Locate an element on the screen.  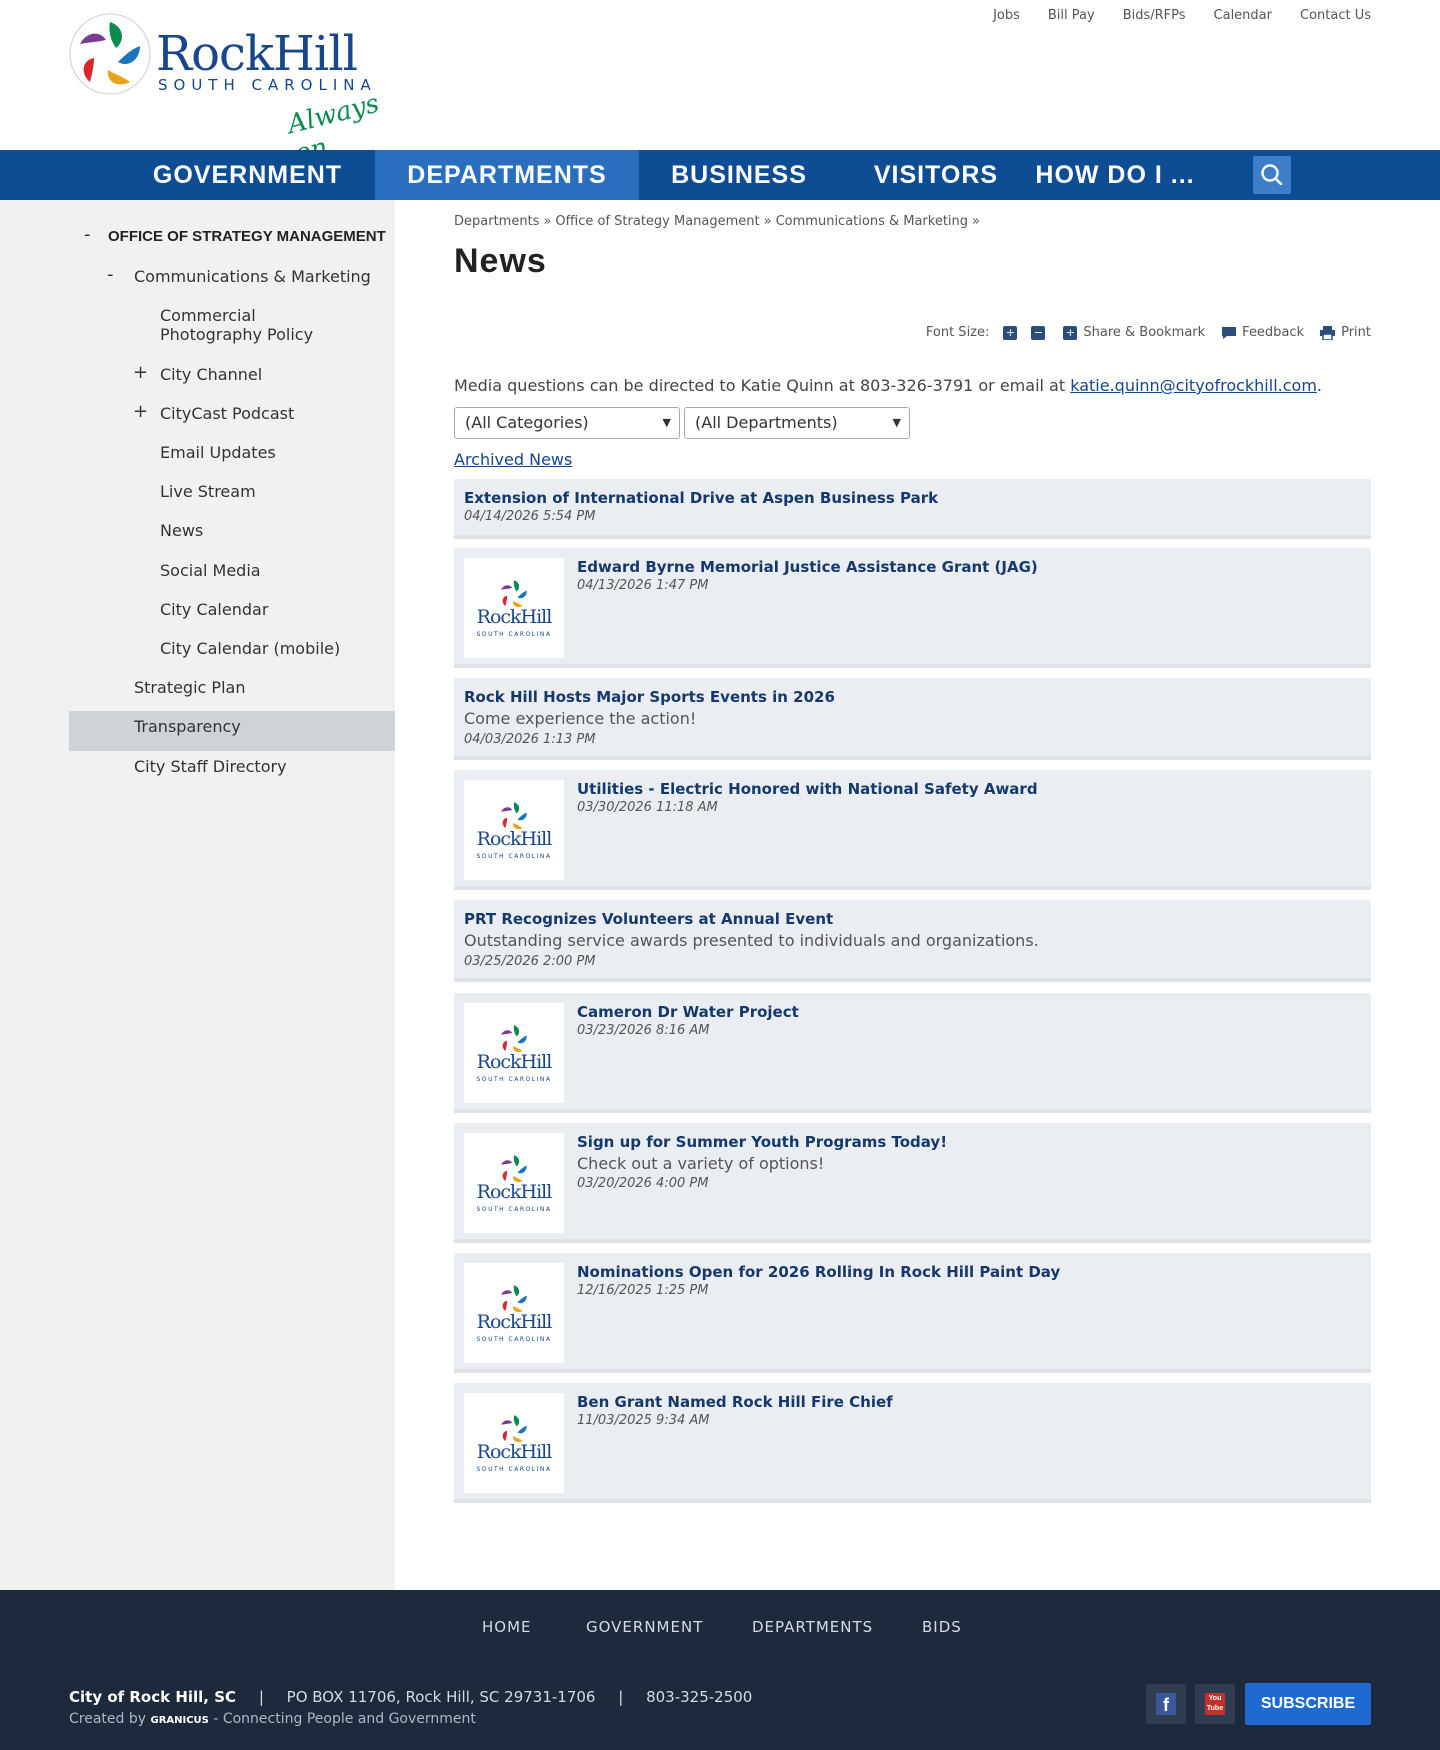
print-label: Print is located at coordinates (1356, 332).